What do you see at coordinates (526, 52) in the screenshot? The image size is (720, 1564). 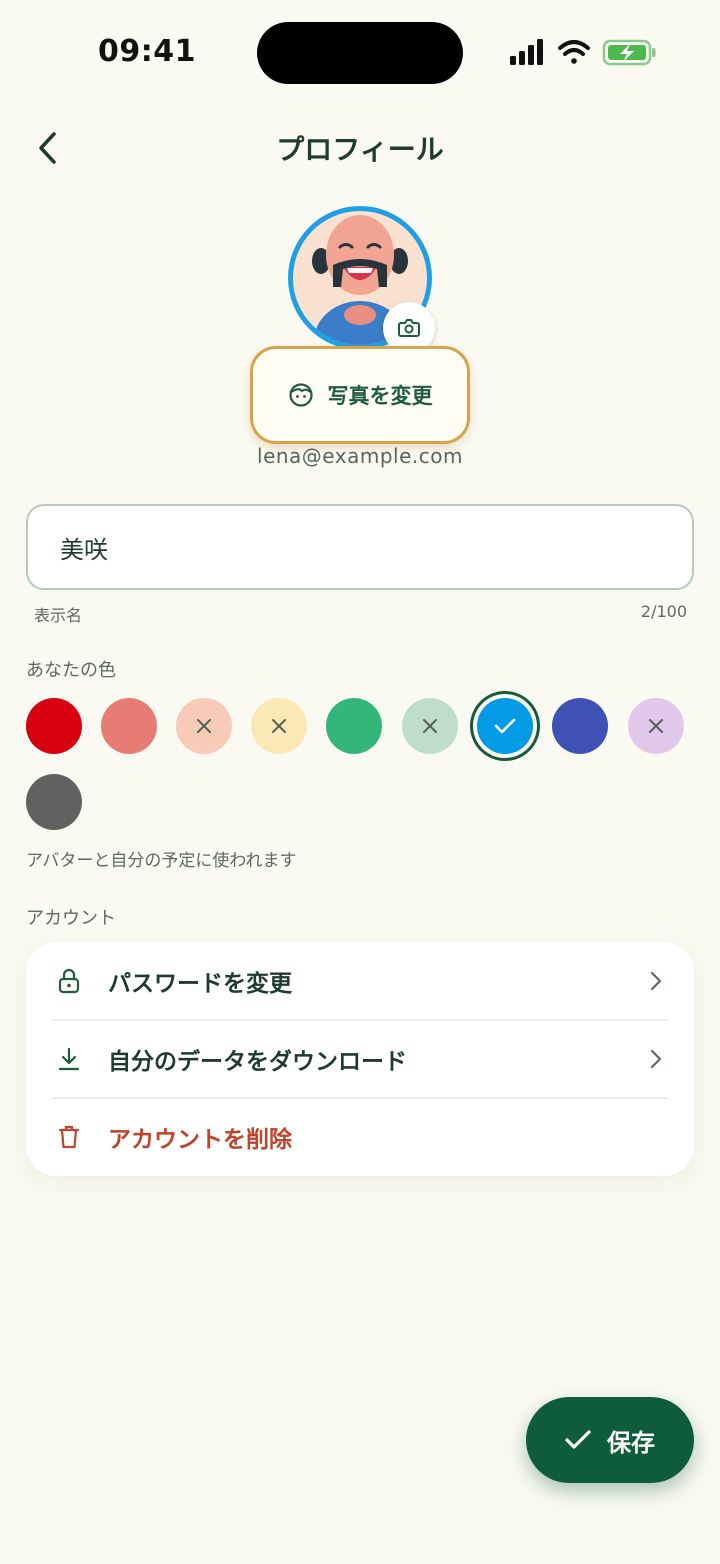 I see `signal-icon` at bounding box center [526, 52].